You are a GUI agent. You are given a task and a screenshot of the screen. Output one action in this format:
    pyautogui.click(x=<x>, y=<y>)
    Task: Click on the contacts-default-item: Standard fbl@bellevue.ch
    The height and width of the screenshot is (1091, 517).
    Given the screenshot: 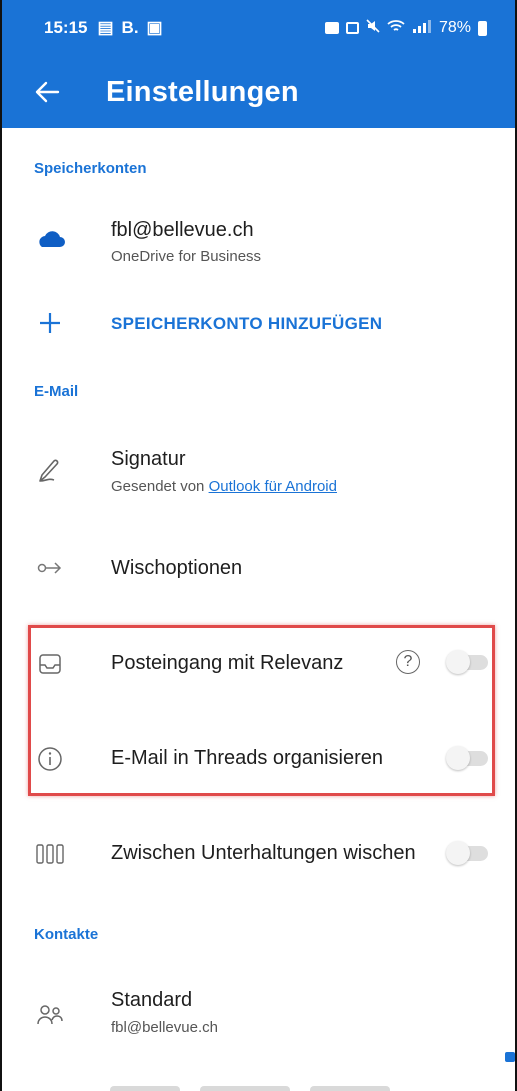 What is the action you would take?
    pyautogui.click(x=258, y=1015)
    